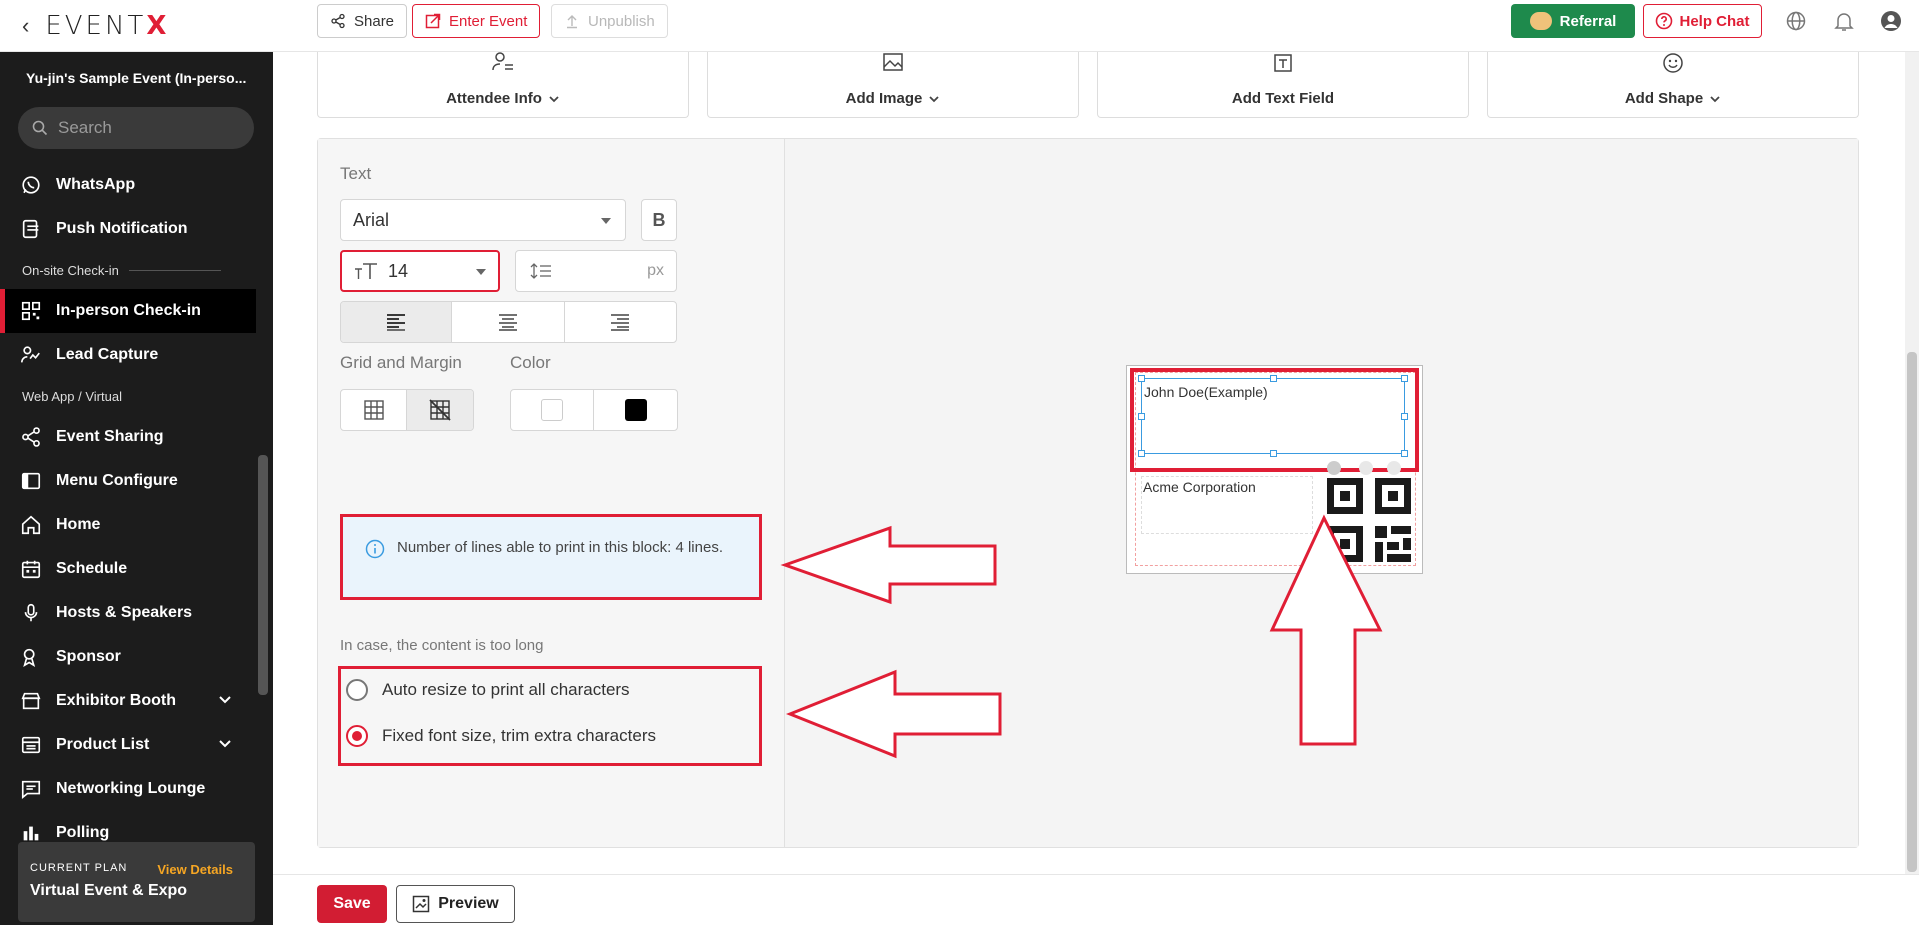 This screenshot has width=1919, height=925. I want to click on badge-company-text: Acme Corporation, so click(1199, 487).